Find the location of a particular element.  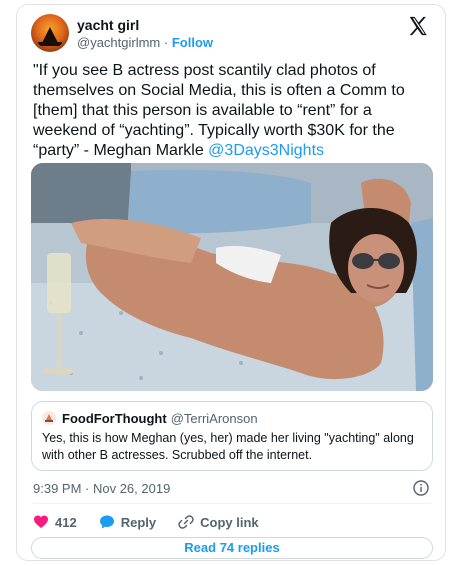

reply-icon is located at coordinates (106, 522).